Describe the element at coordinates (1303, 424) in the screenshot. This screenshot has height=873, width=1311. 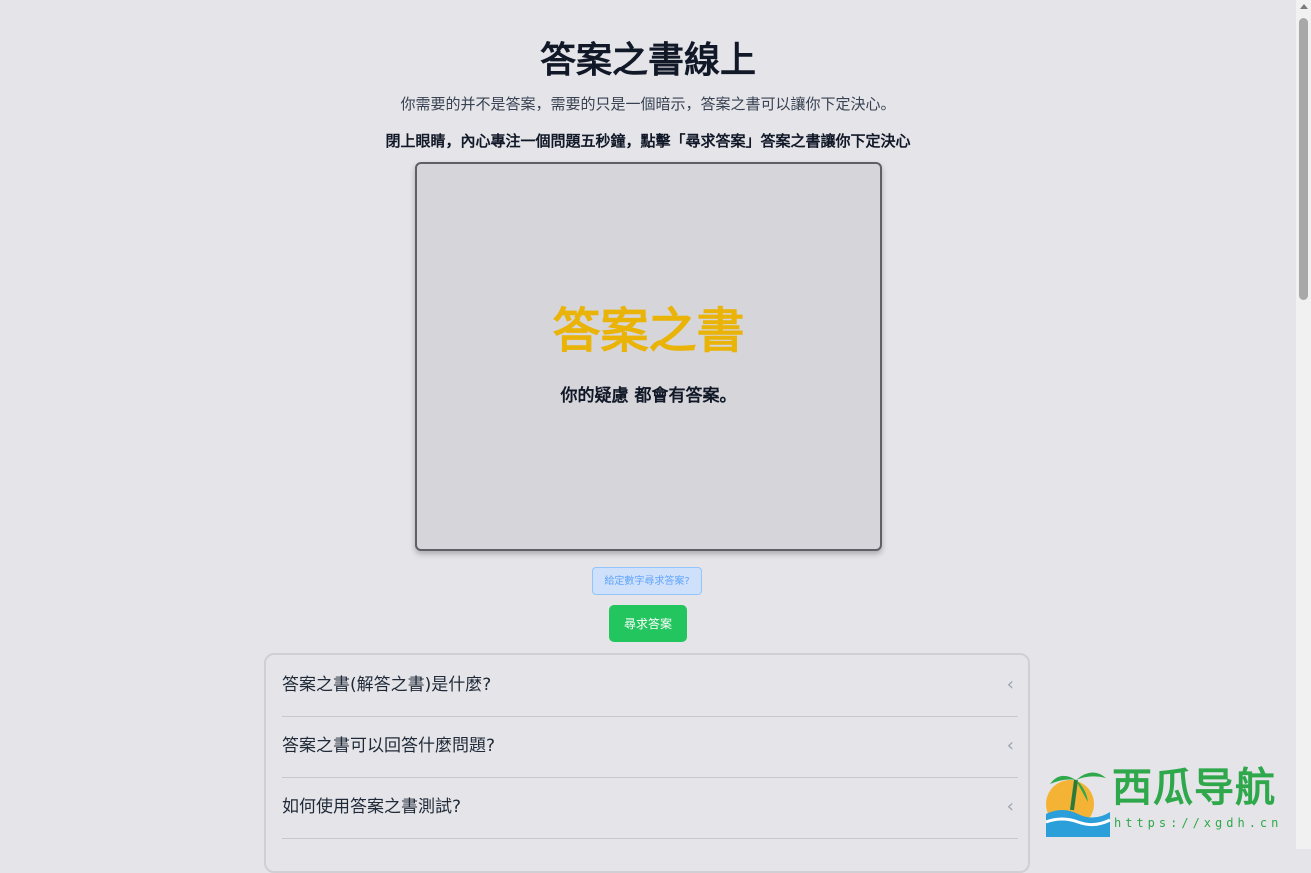
I see `vertical-scrollbar` at that location.